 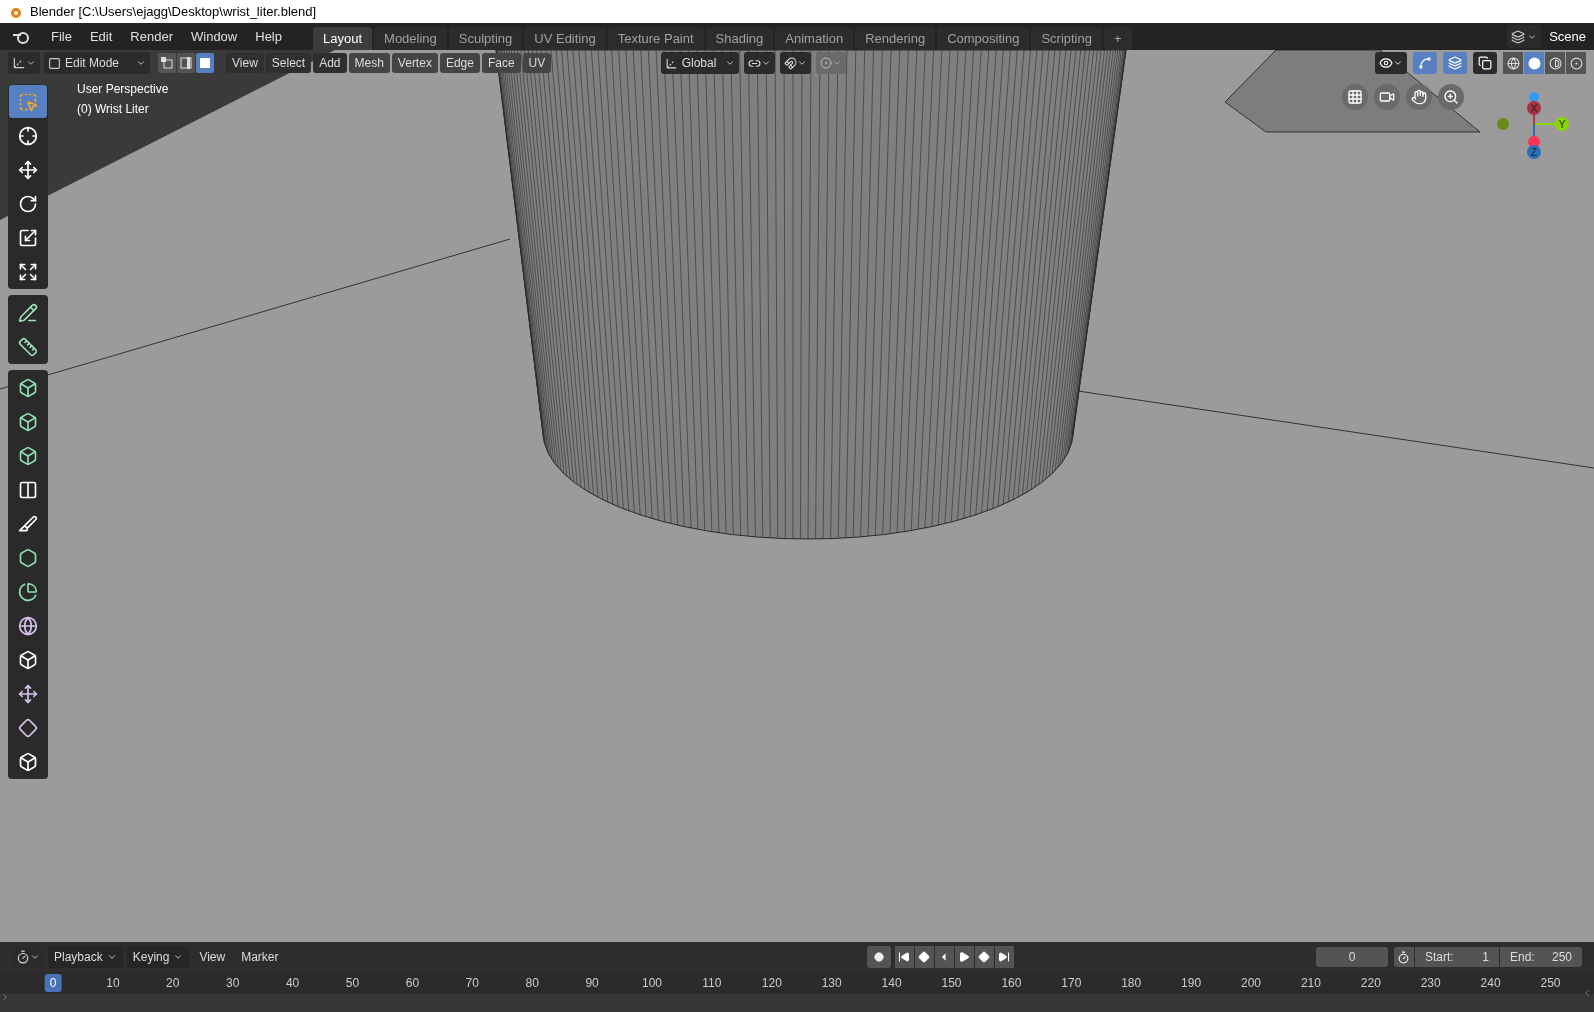 I want to click on axis-gizmo-drawing: X Y Z, so click(x=1535, y=124).